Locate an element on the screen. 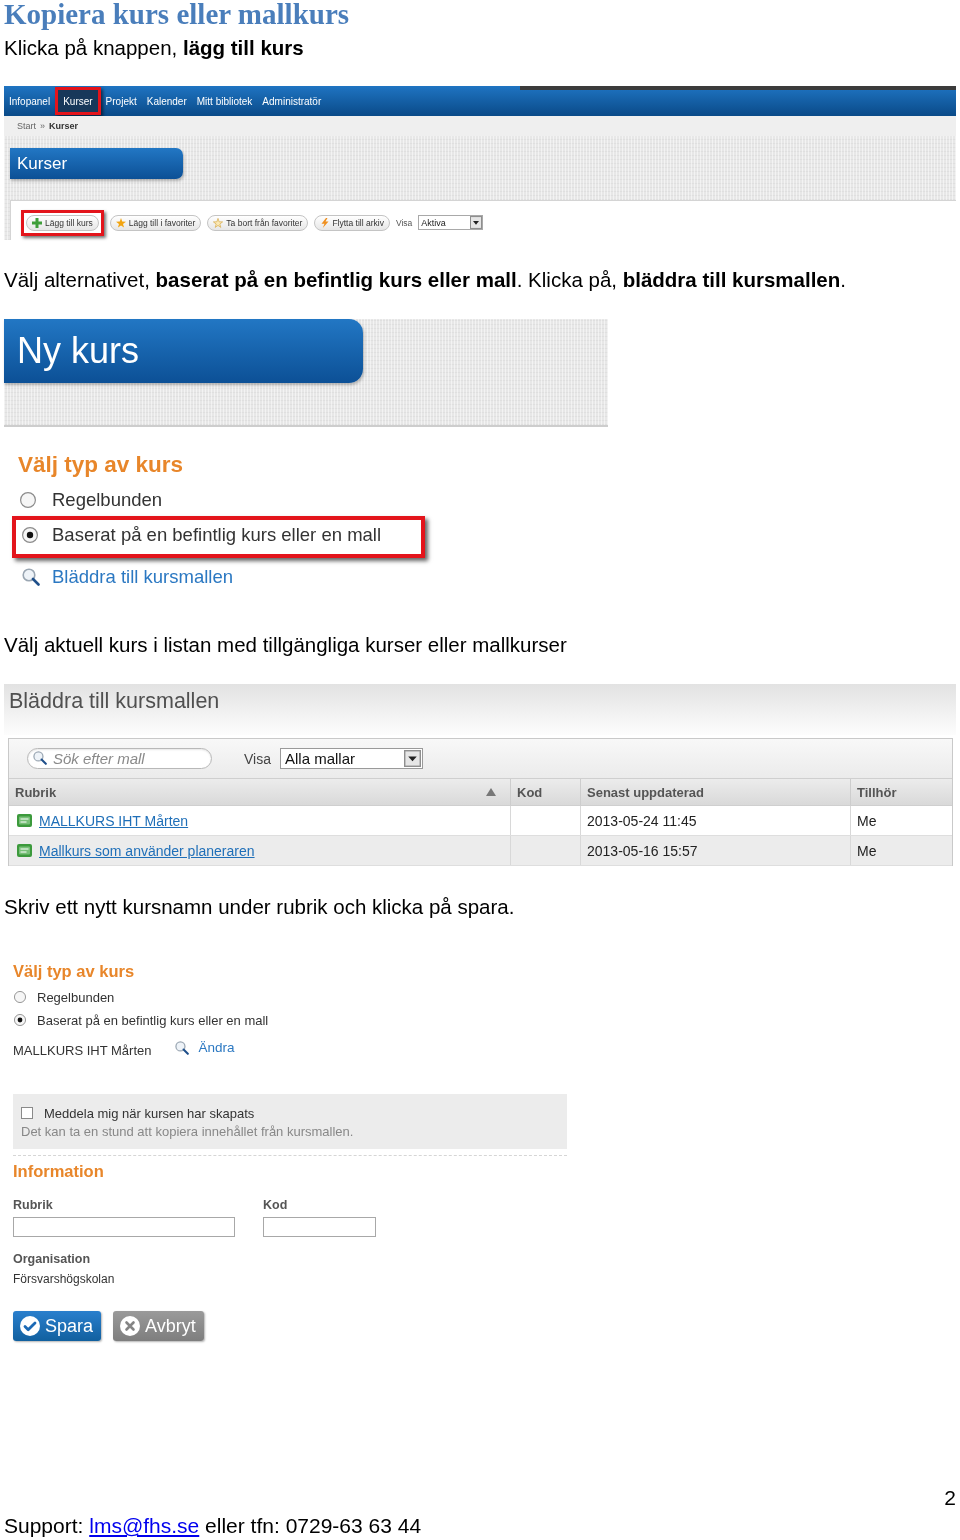 This screenshot has height=1540, width=960. toolbar-button: Lägg till i favoriter is located at coordinates (155, 222).